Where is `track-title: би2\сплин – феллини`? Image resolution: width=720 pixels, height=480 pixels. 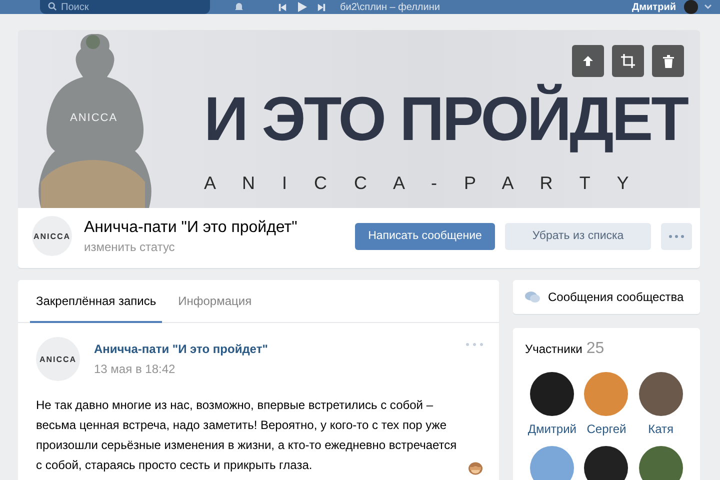
track-title: би2\сплин – феллини is located at coordinates (390, 7).